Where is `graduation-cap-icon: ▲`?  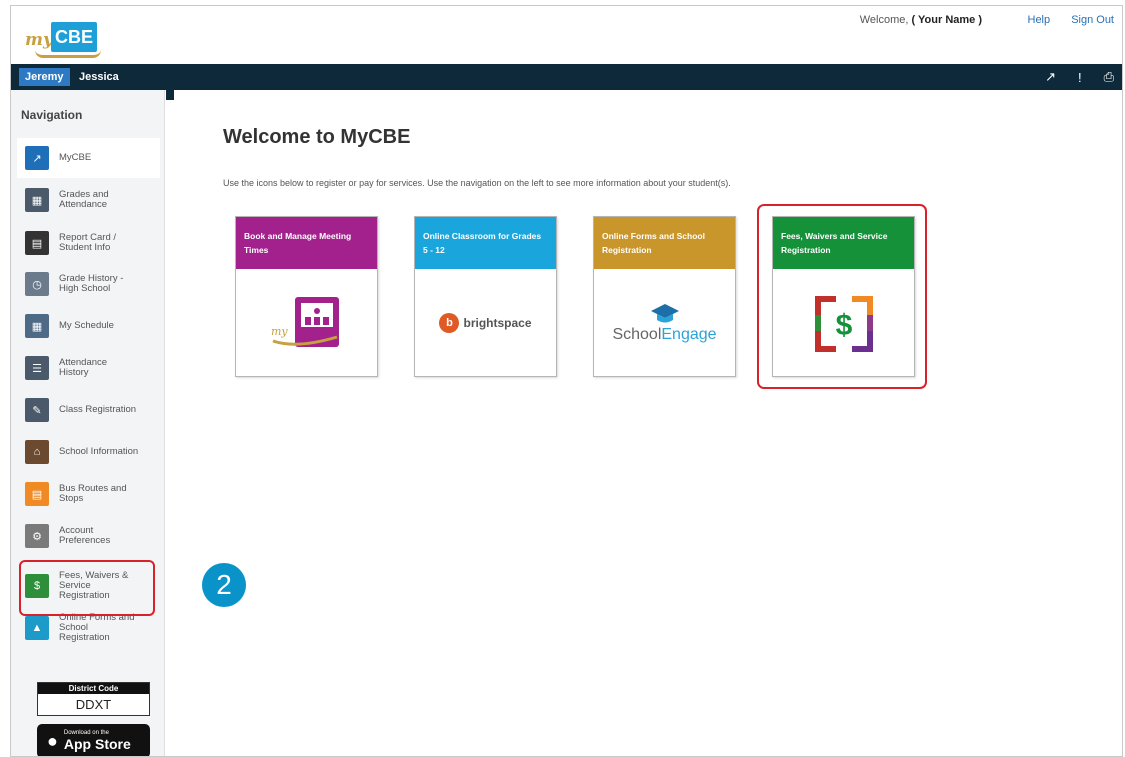
graduation-cap-icon: ▲ is located at coordinates (37, 628).